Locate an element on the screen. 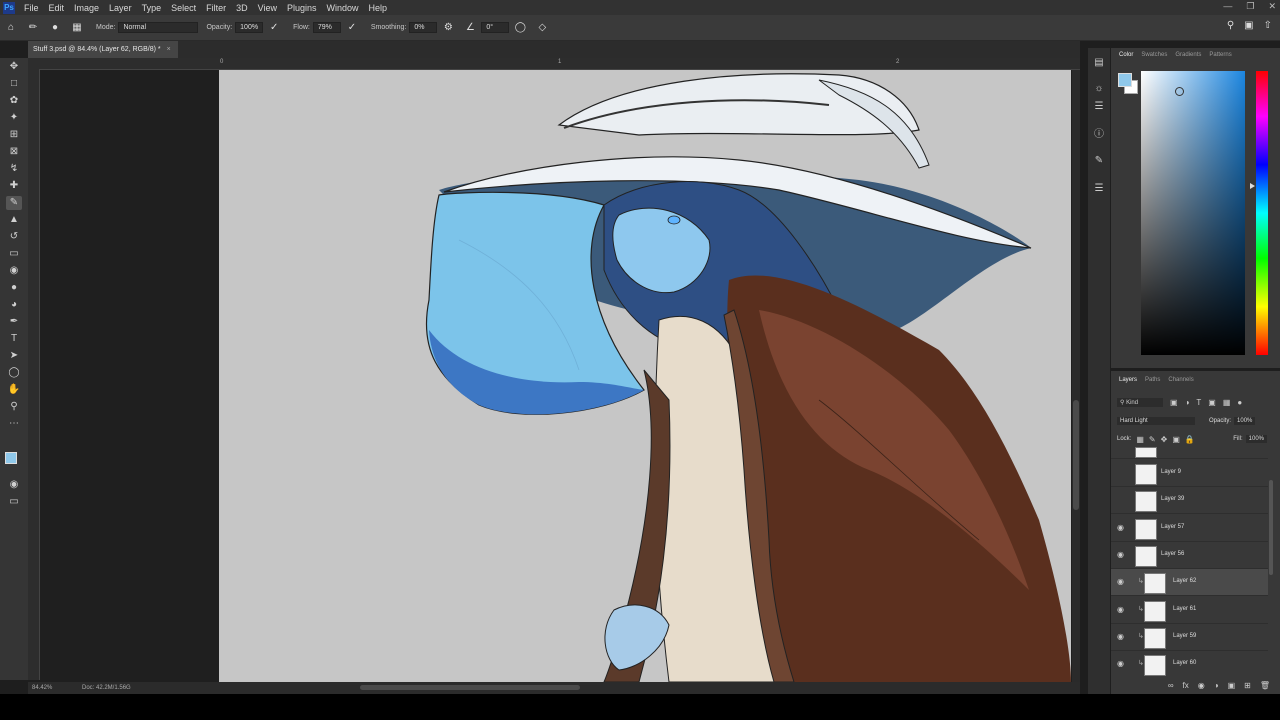 This screenshot has height=720, width=1280. pen-tool-icon: ✒ is located at coordinates (14, 322).